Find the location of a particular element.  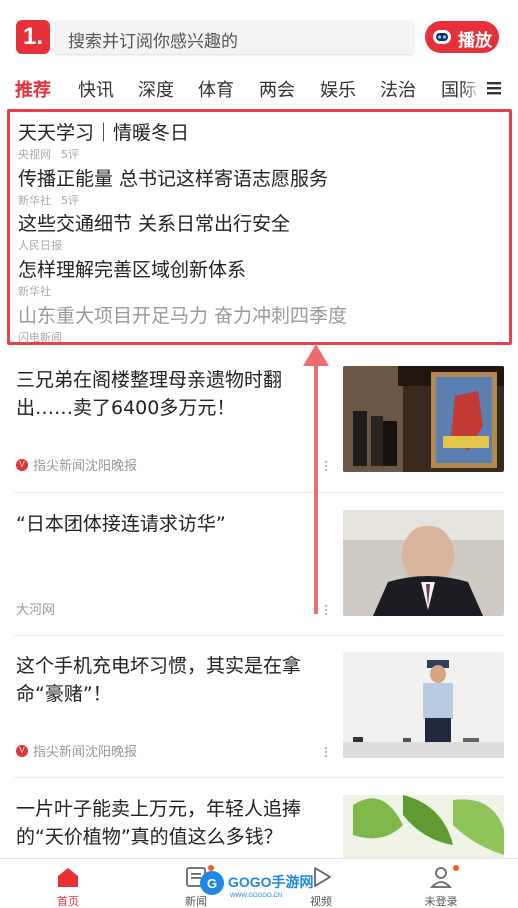

svg-text: G is located at coordinates (212, 883).